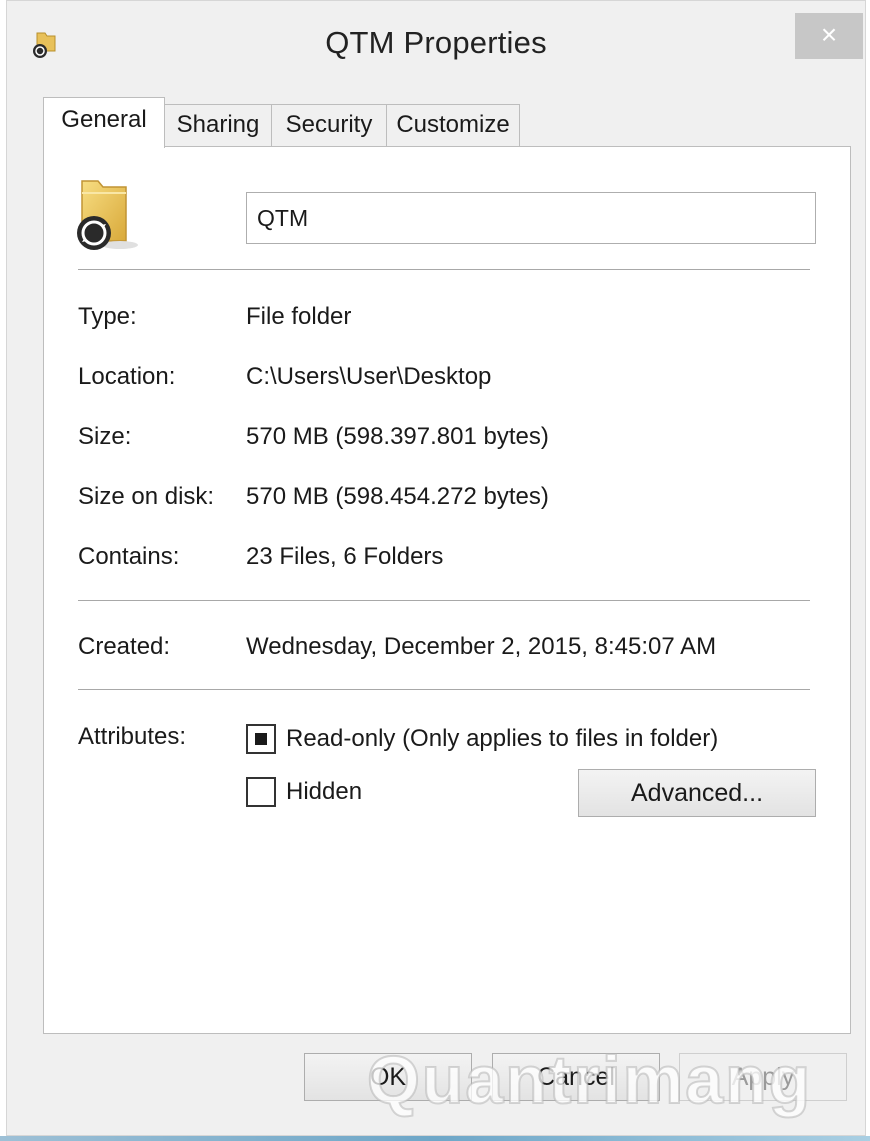 The image size is (870, 1141). What do you see at coordinates (107, 316) in the screenshot?
I see `type-label: Type:` at bounding box center [107, 316].